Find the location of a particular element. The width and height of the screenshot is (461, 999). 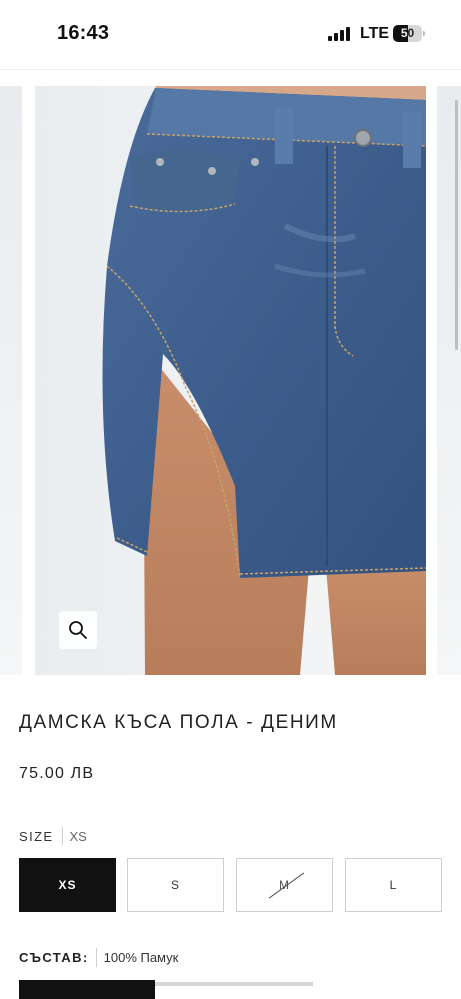

search-icon is located at coordinates (78, 630).